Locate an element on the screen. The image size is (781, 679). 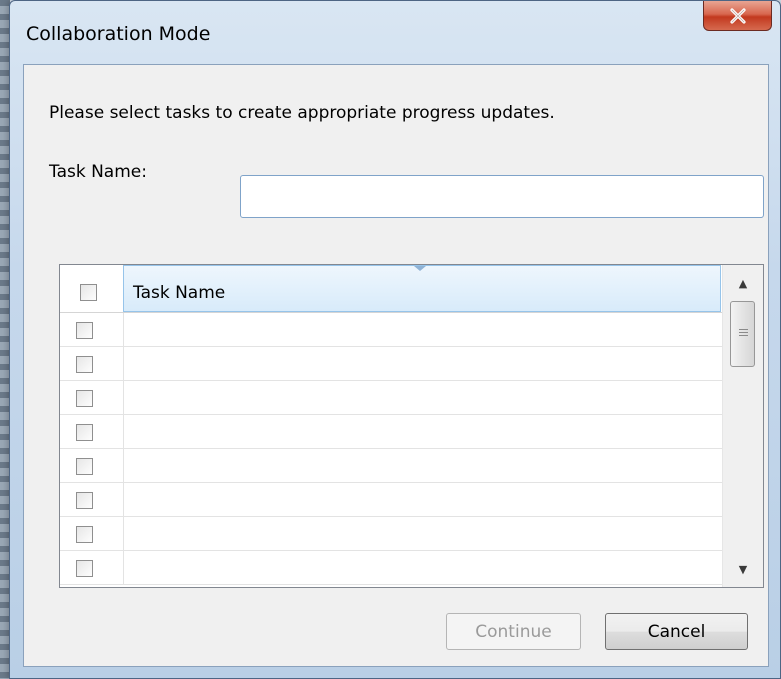
task-name-input is located at coordinates (502, 196).